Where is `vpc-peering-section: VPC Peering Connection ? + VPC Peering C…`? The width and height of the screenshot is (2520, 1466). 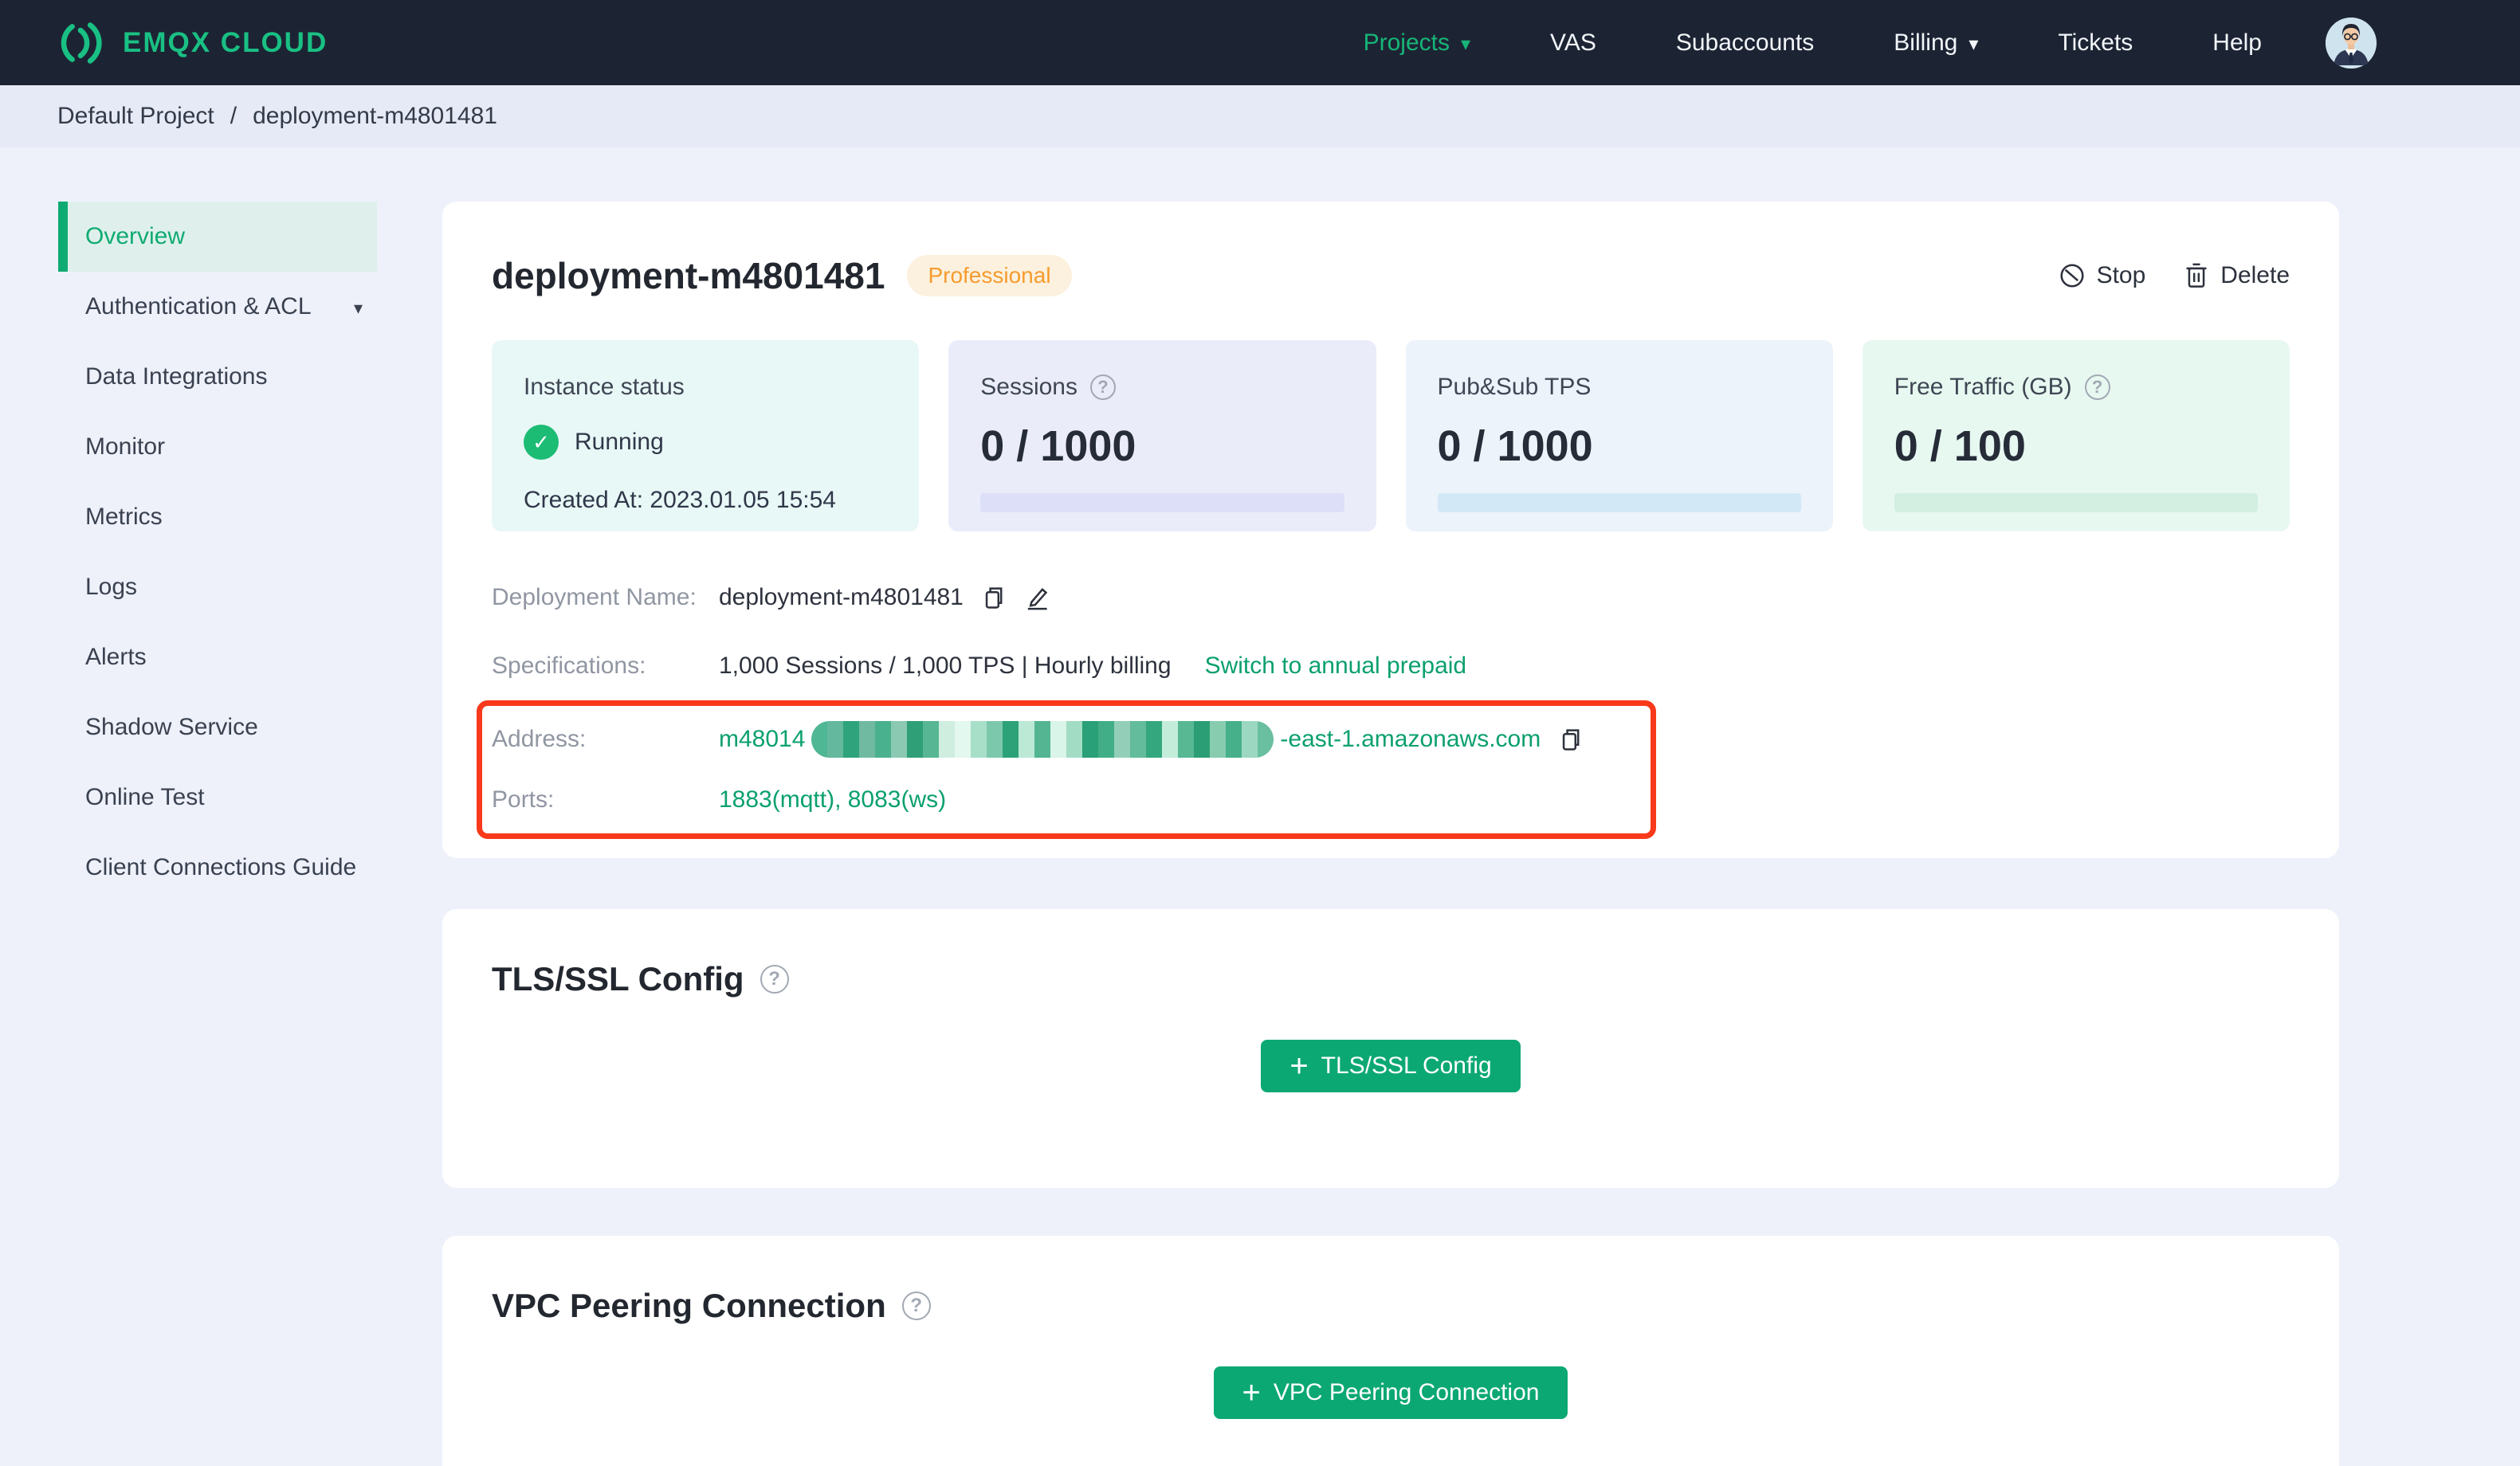 vpc-peering-section: VPC Peering Connection ? + VPC Peering C… is located at coordinates (1390, 1351).